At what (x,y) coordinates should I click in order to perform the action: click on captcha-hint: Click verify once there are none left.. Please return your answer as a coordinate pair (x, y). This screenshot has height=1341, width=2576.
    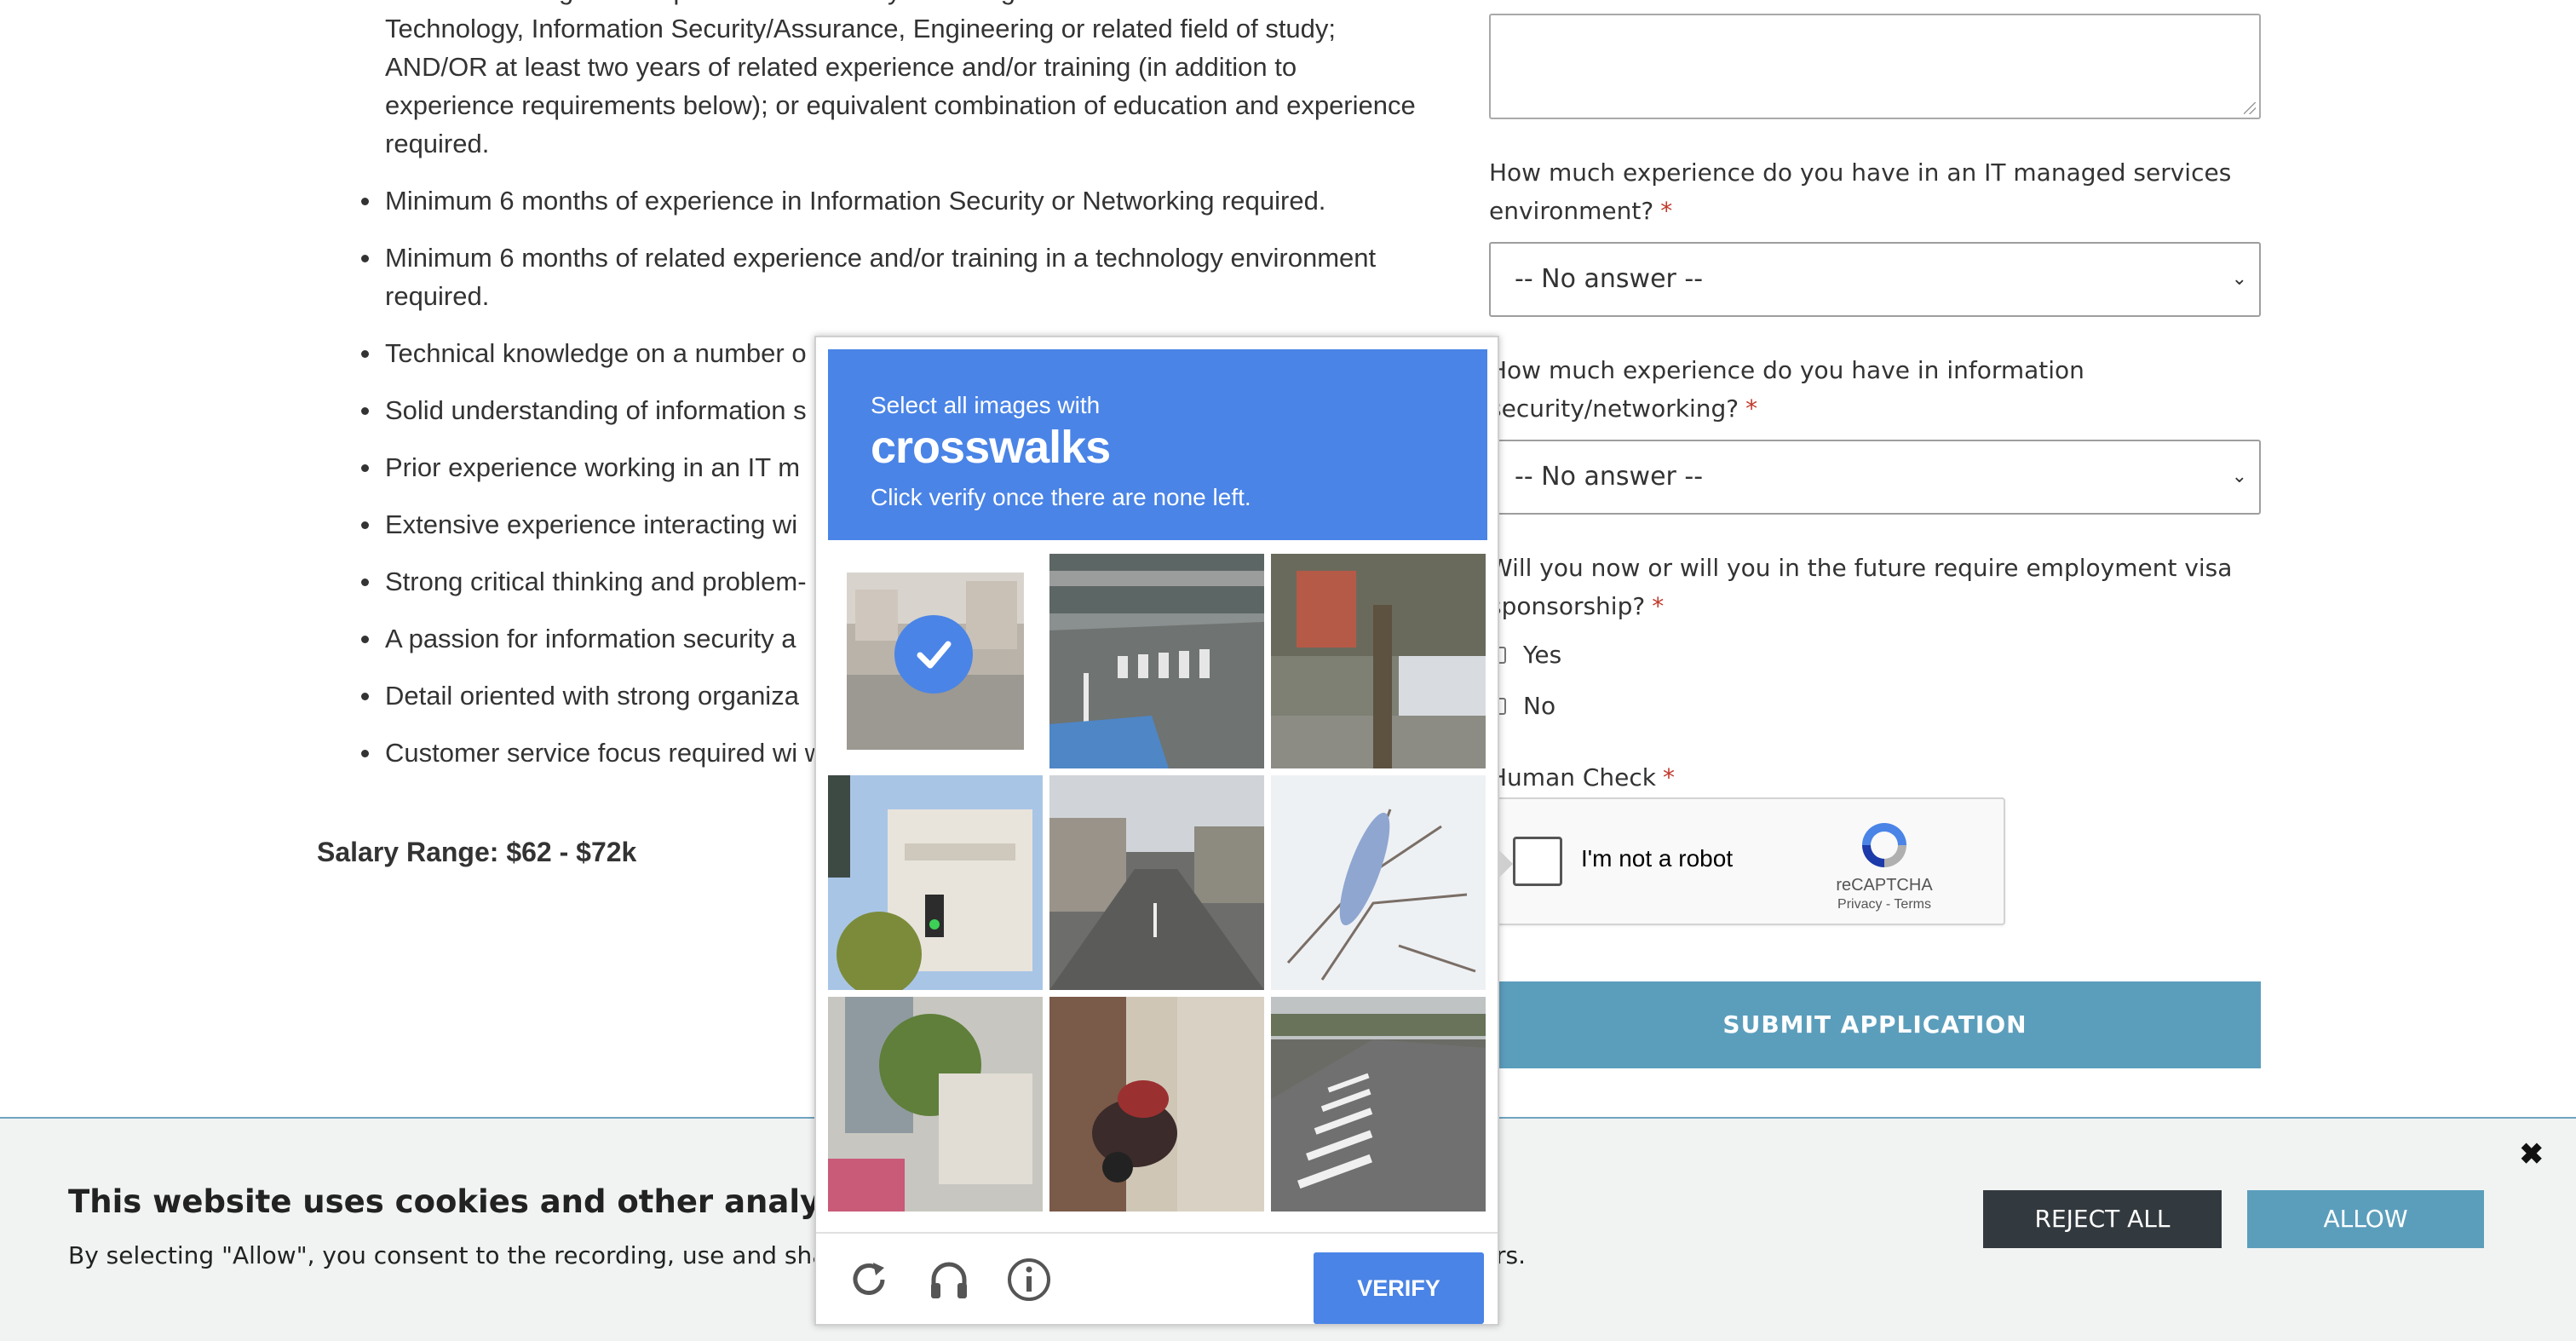
    Looking at the image, I should click on (1061, 497).